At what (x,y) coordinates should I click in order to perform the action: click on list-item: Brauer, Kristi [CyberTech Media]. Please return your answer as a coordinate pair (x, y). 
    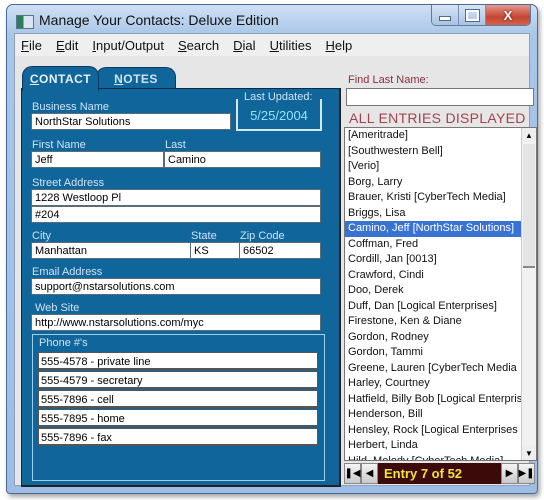
    Looking at the image, I should click on (440, 198).